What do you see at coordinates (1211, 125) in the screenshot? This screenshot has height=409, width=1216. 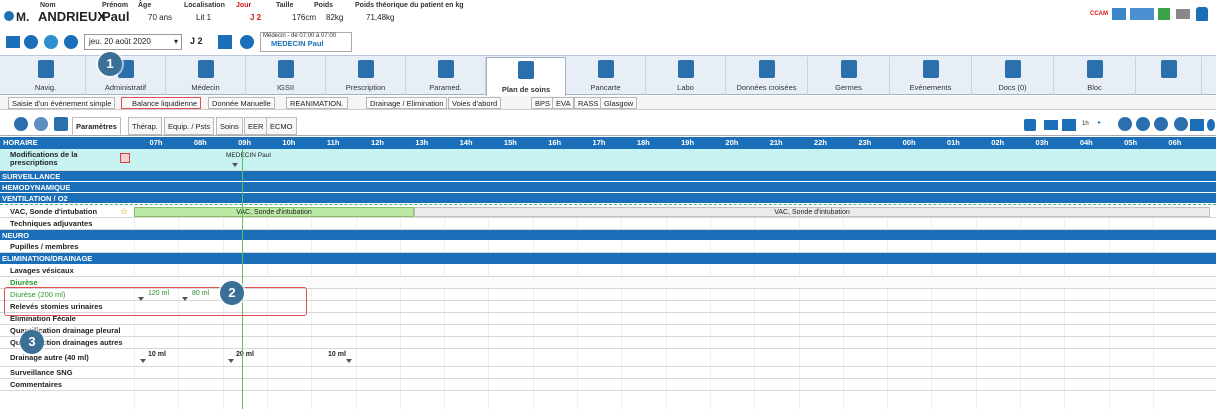 I see `settings-icon` at bounding box center [1211, 125].